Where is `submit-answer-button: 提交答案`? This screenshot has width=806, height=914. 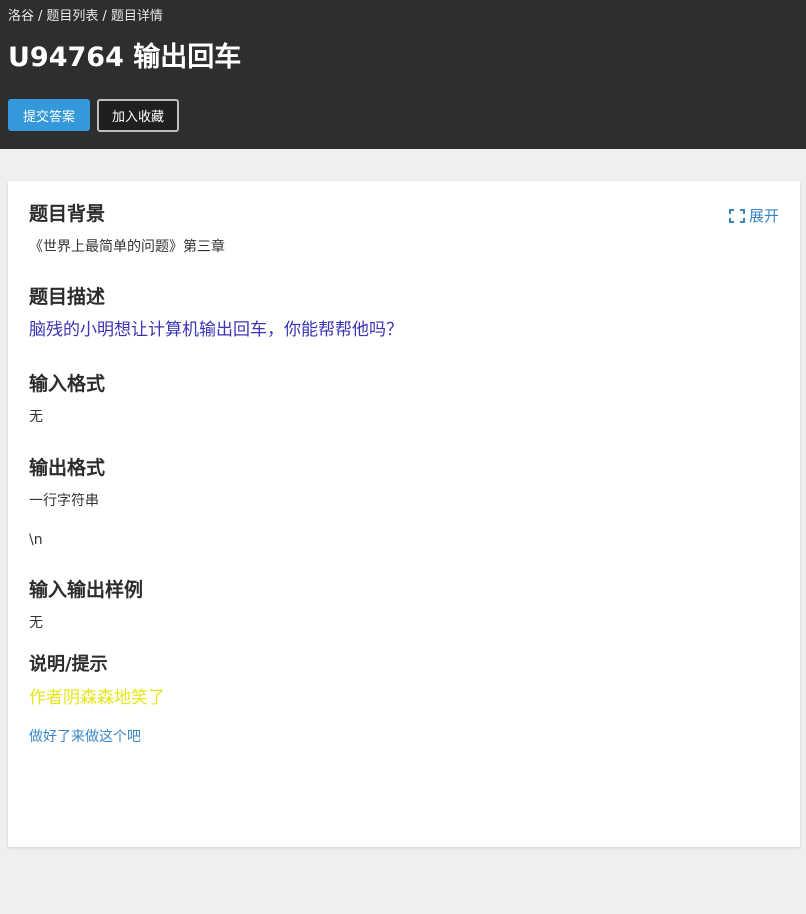 submit-answer-button: 提交答案 is located at coordinates (49, 115).